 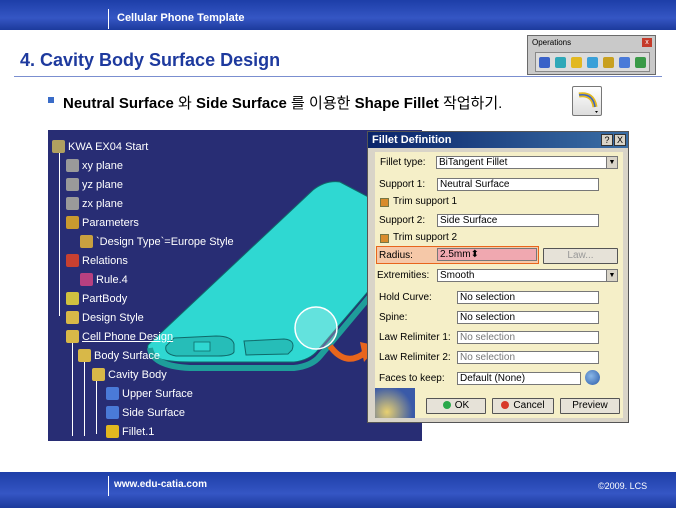 I want to click on tree-node: PartBody, so click(x=96, y=298).